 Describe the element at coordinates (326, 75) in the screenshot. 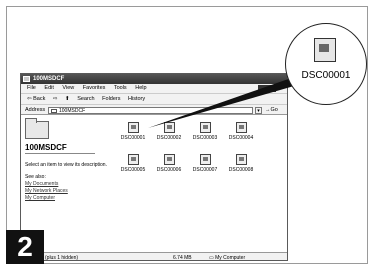

I see `zoomed-file-name: DSC00001` at that location.